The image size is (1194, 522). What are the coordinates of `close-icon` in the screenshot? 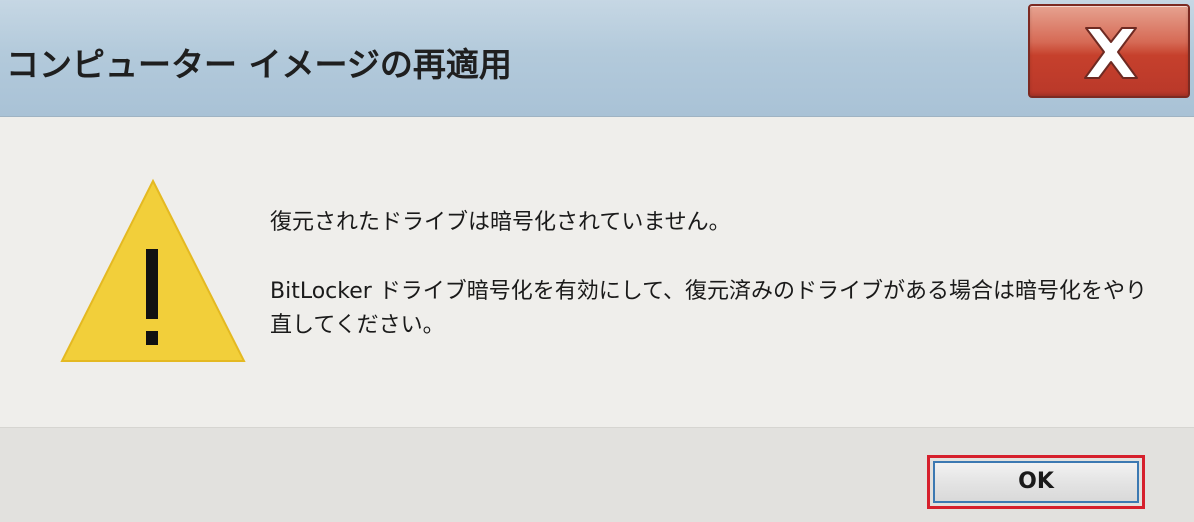 It's located at (1111, 53).